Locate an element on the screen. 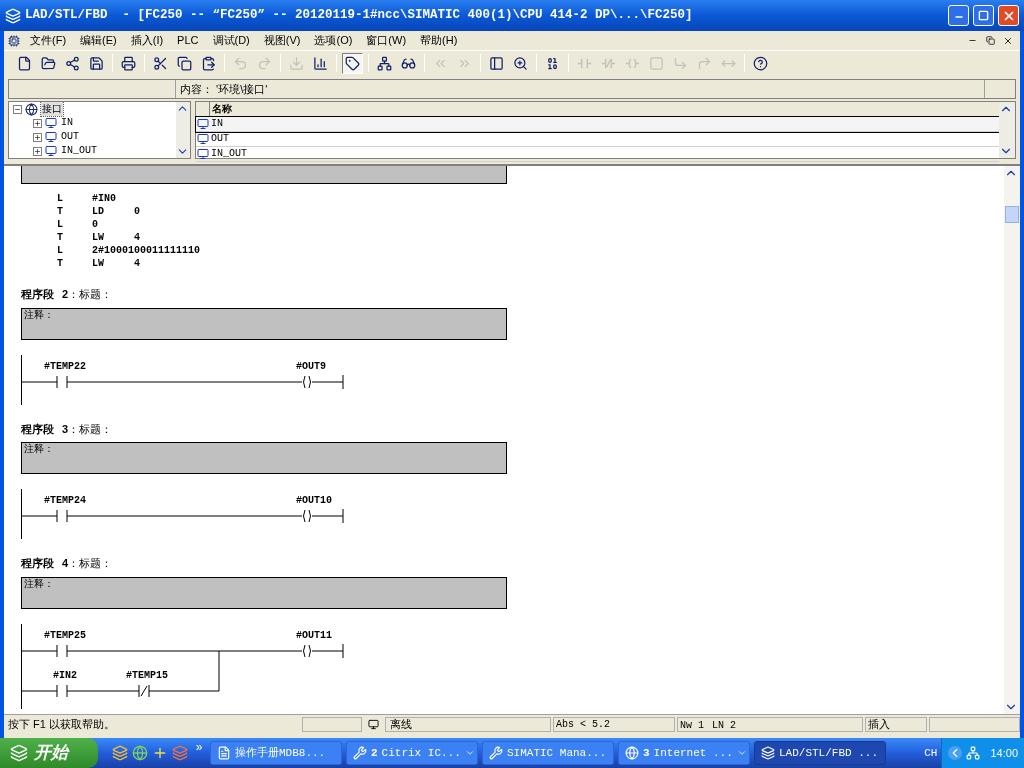 The image size is (1024, 768). status-network: Nw 1 is located at coordinates (692, 724).